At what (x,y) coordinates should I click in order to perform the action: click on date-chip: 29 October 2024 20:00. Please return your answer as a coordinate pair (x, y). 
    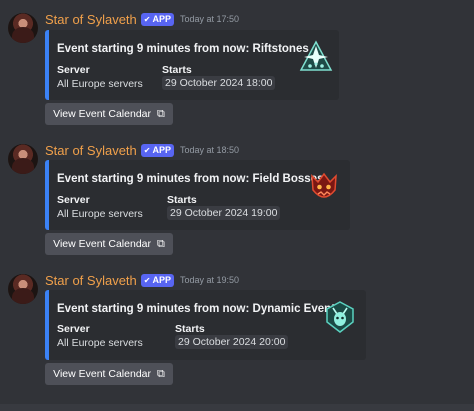
    Looking at the image, I should click on (232, 342).